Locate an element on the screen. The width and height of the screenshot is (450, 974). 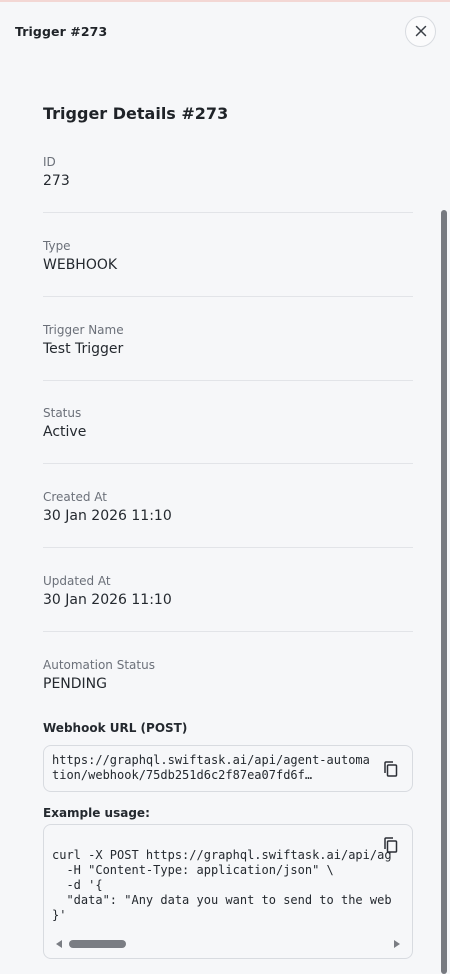
webhook-url-label: Webhook URL (POST) is located at coordinates (115, 728).